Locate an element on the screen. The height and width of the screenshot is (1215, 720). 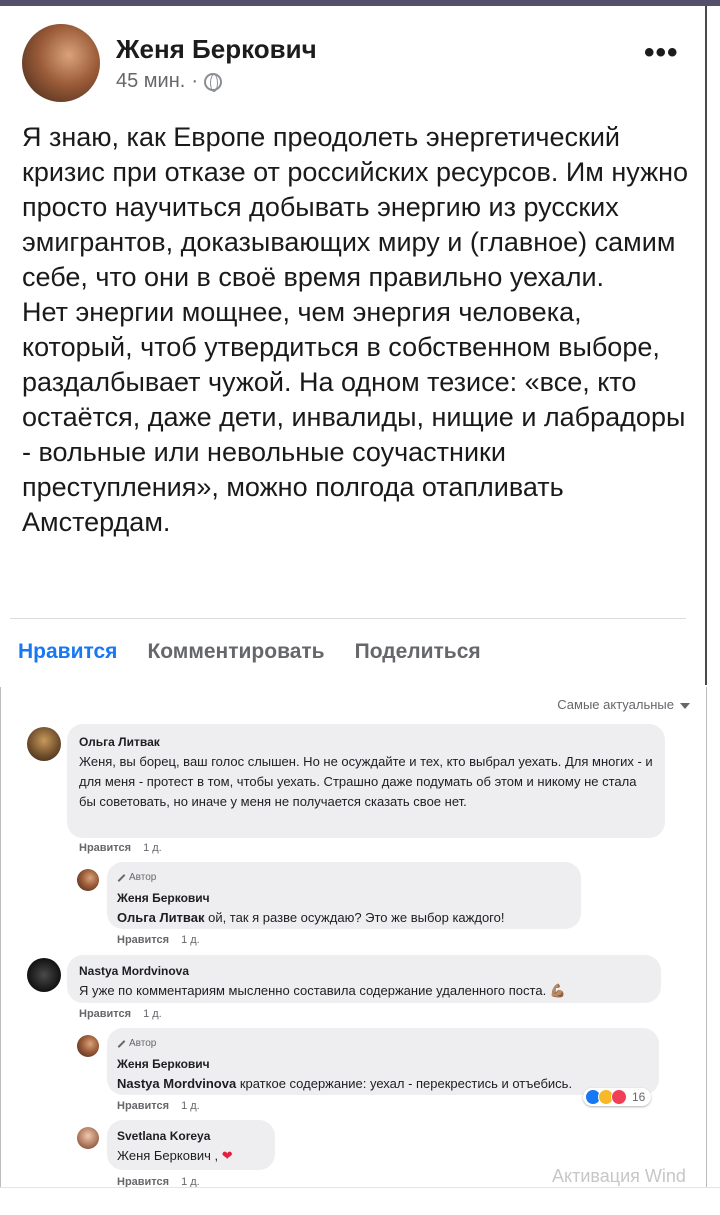
comment-author: Svetlana Koreya is located at coordinates (191, 1136).